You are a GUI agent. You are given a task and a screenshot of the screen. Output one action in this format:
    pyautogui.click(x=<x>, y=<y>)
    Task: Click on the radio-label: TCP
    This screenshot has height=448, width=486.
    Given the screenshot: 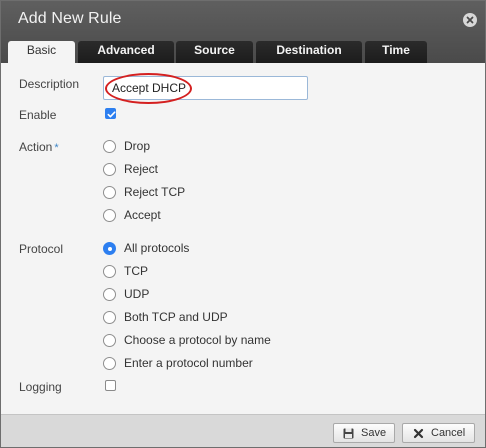 What is the action you would take?
    pyautogui.click(x=136, y=271)
    